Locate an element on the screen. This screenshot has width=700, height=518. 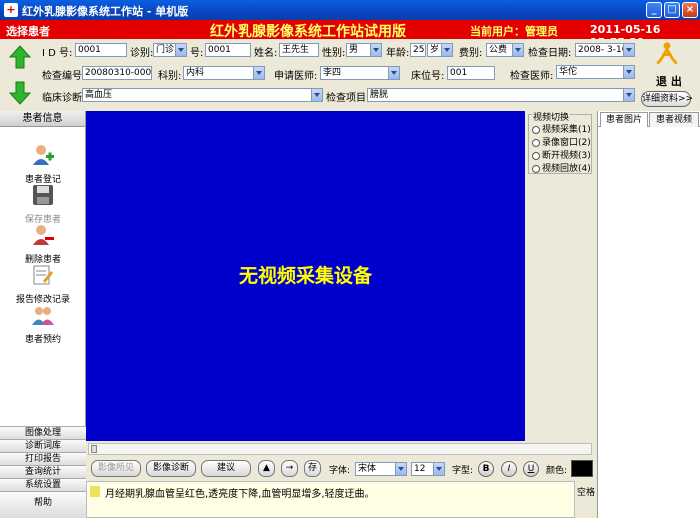
right-tabs: 患者图片 患者视频 is located at coordinates (649, 119).